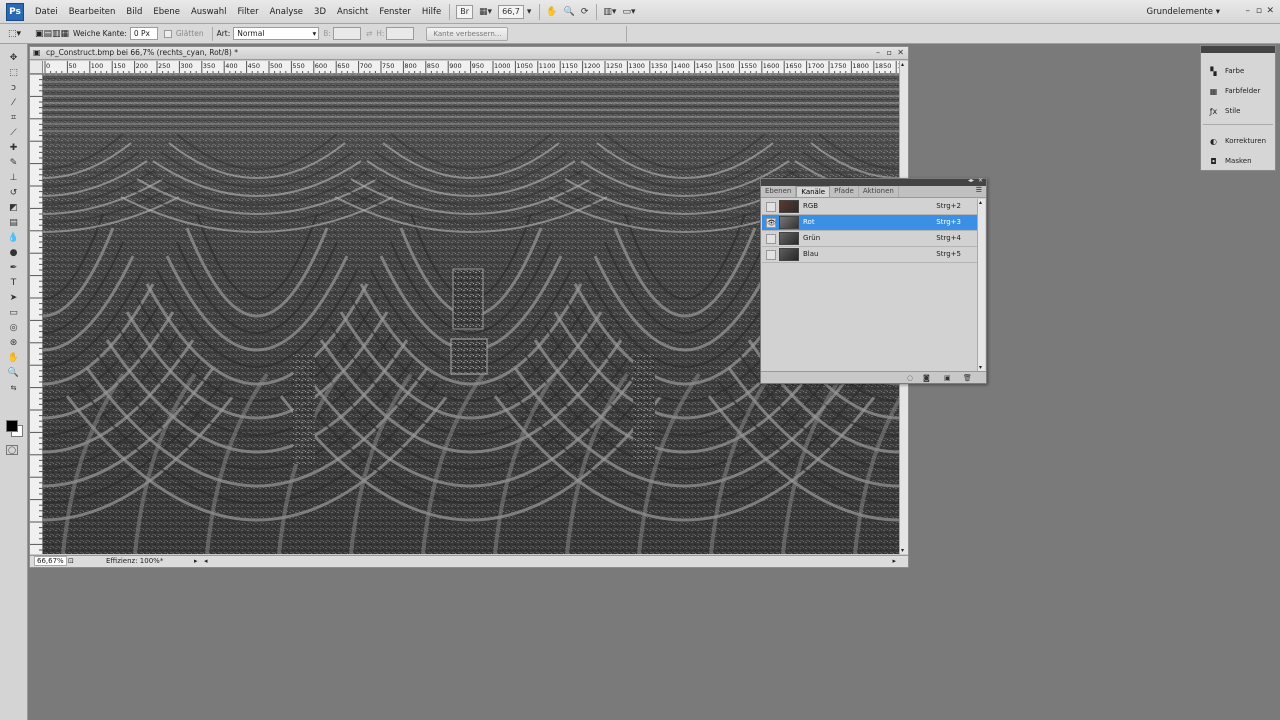 The width and height of the screenshot is (1280, 720). I want to click on quick-mask-icon: ◯, so click(12, 450).